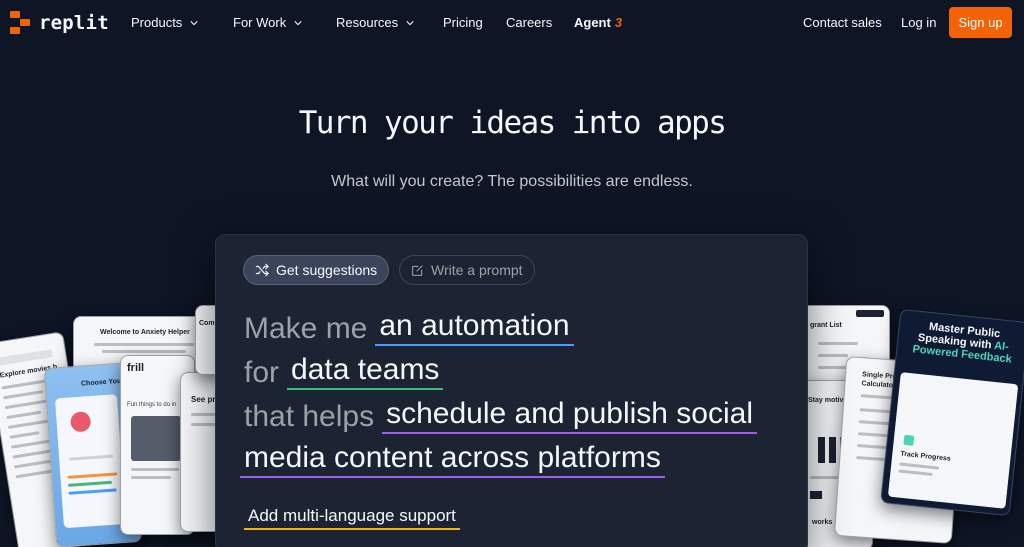 The height and width of the screenshot is (547, 1024). I want to click on card-title: See pr, so click(203, 399).